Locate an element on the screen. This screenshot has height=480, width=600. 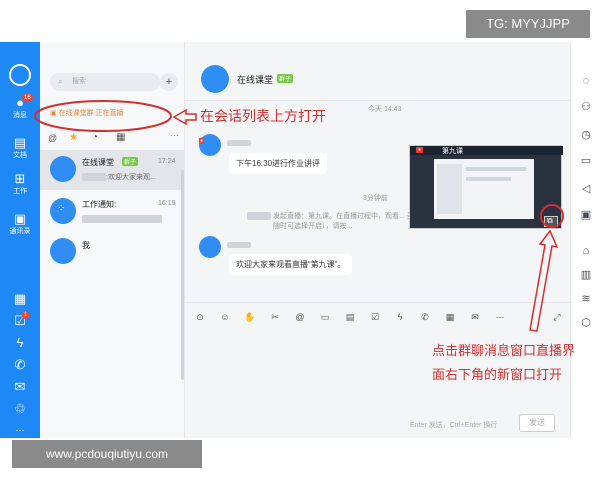
highlight-ellipse is located at coordinates (103, 116).